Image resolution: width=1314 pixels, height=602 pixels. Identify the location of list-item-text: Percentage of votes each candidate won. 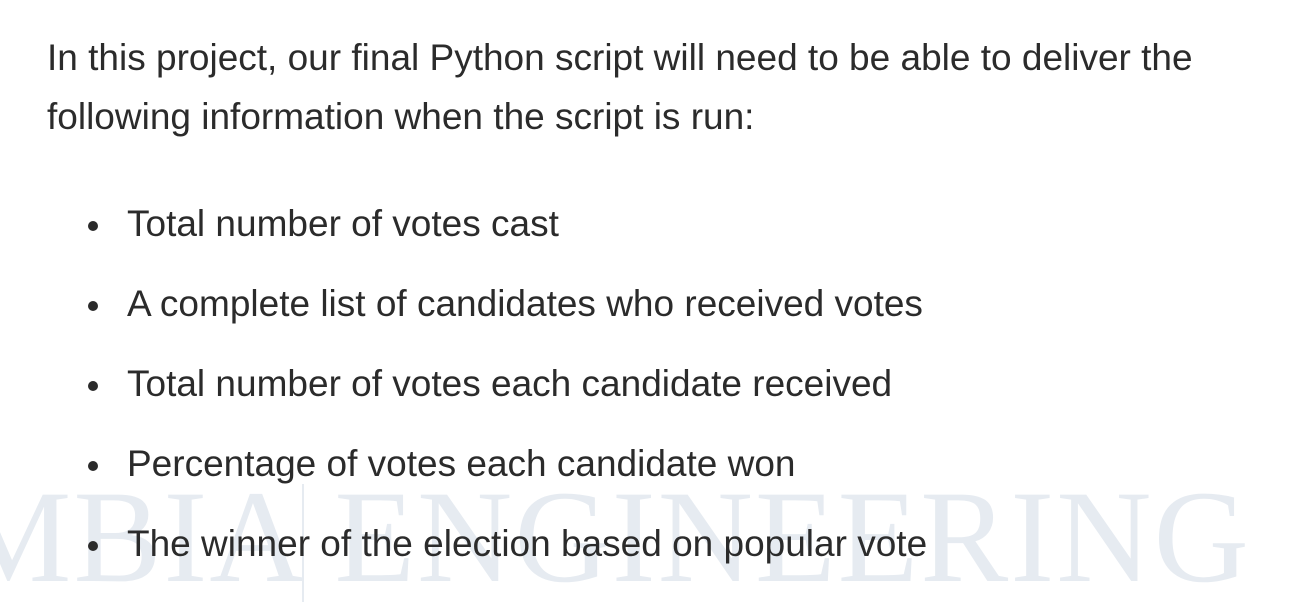
(461, 463).